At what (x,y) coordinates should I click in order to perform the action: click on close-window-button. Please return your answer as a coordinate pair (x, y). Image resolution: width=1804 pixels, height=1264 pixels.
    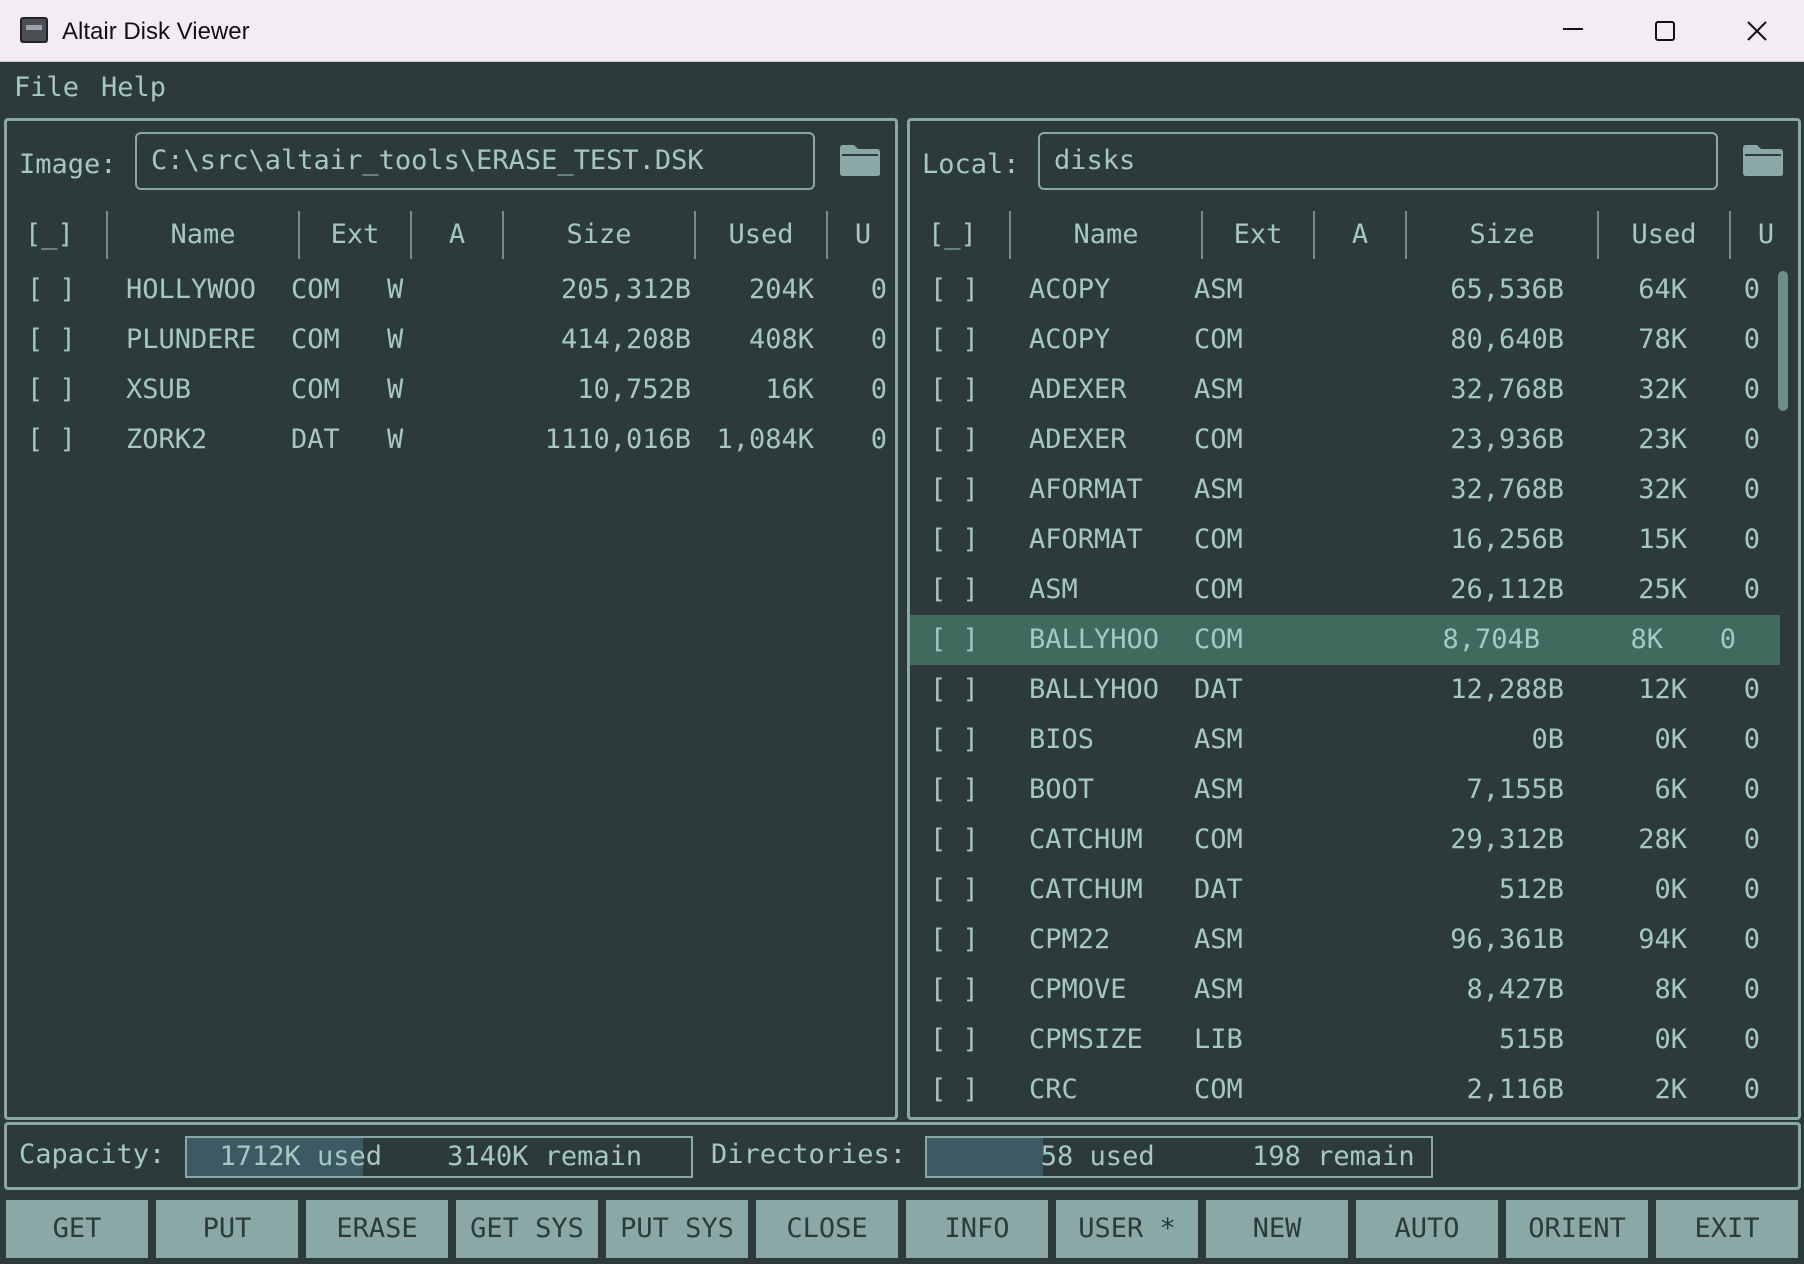
    Looking at the image, I should click on (1756, 30).